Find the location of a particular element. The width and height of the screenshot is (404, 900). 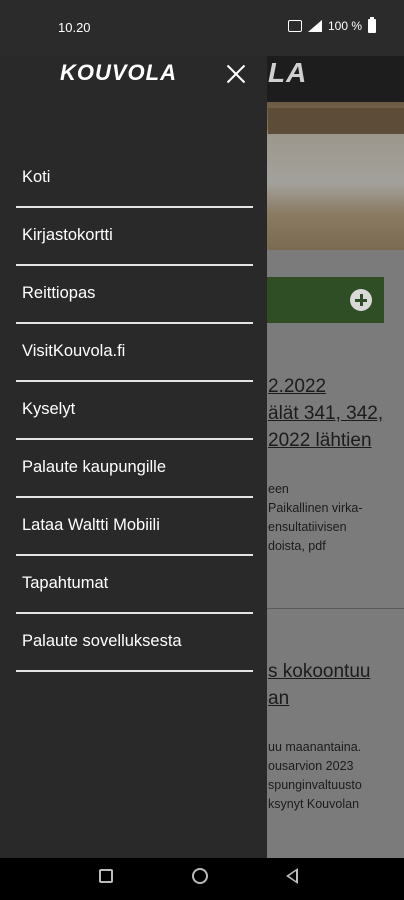

article-title-line: an is located at coordinates (278, 698).